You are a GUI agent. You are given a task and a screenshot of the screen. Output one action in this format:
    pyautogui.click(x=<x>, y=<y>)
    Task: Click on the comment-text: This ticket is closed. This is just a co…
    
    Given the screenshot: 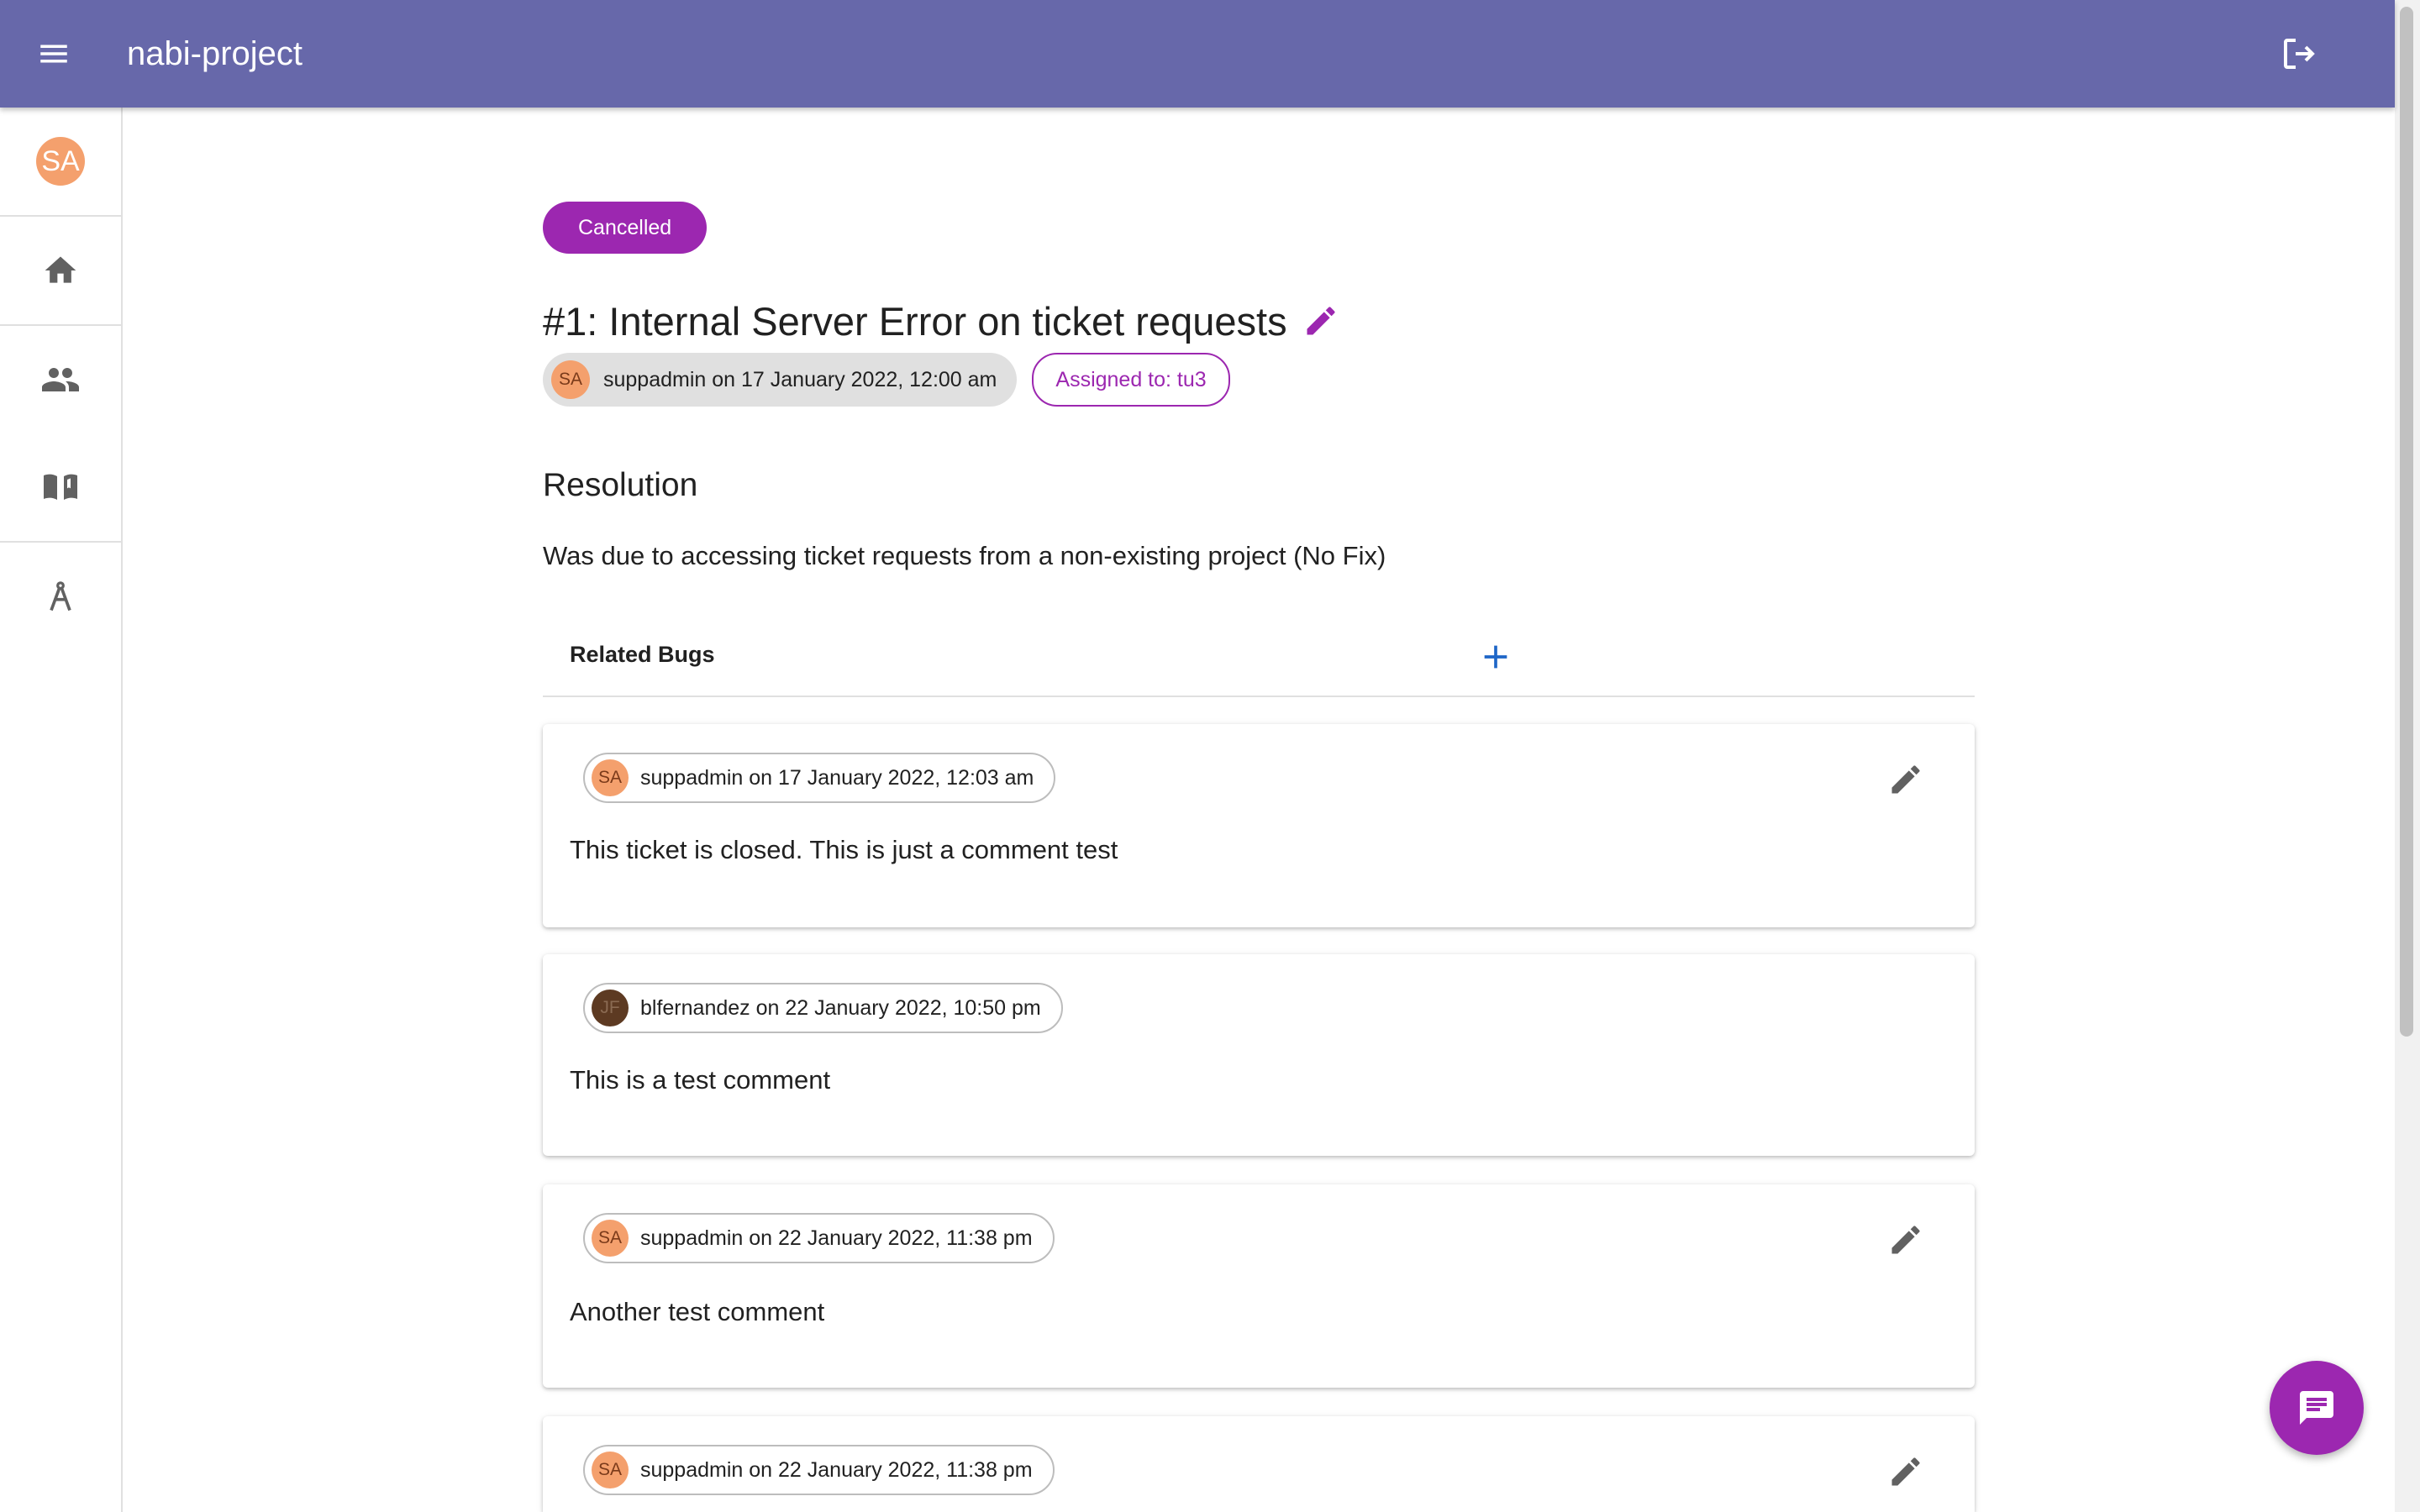 What is the action you would take?
    pyautogui.click(x=844, y=849)
    